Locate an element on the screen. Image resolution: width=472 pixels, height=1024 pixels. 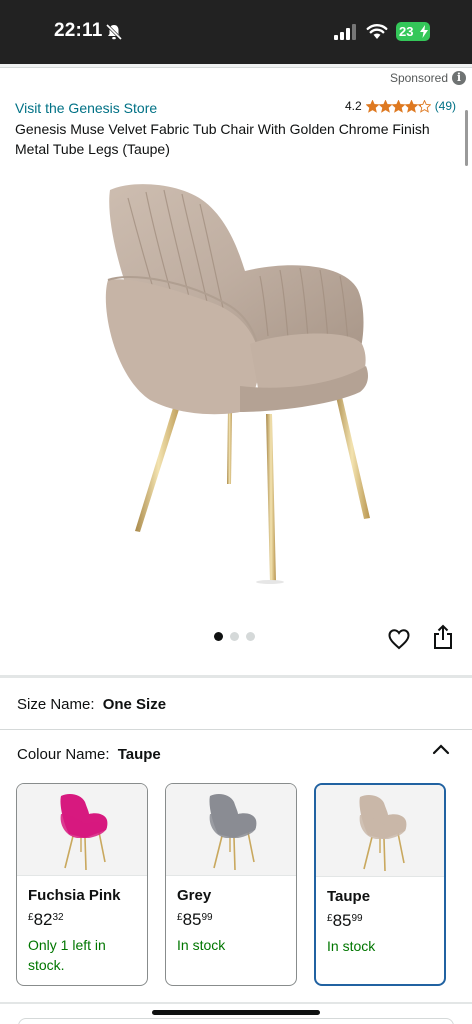
chevron-up-icon is located at coordinates (441, 749).